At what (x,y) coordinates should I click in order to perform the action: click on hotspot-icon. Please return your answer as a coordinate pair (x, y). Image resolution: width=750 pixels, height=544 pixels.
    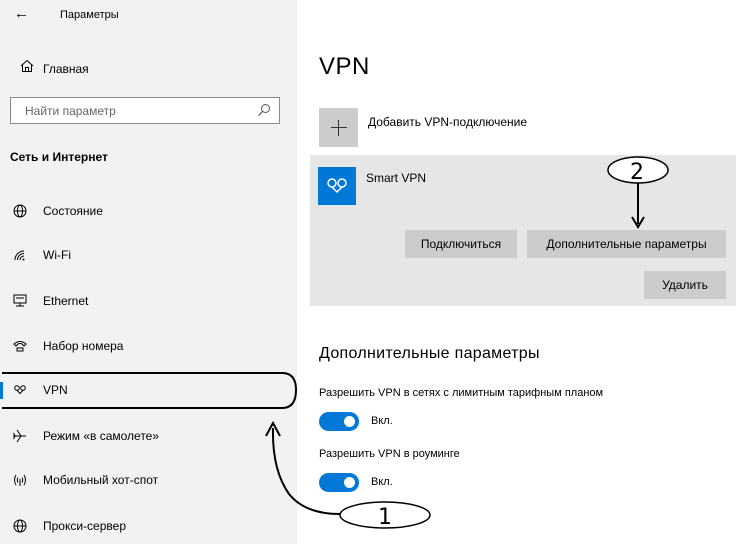
    Looking at the image, I should click on (20, 480).